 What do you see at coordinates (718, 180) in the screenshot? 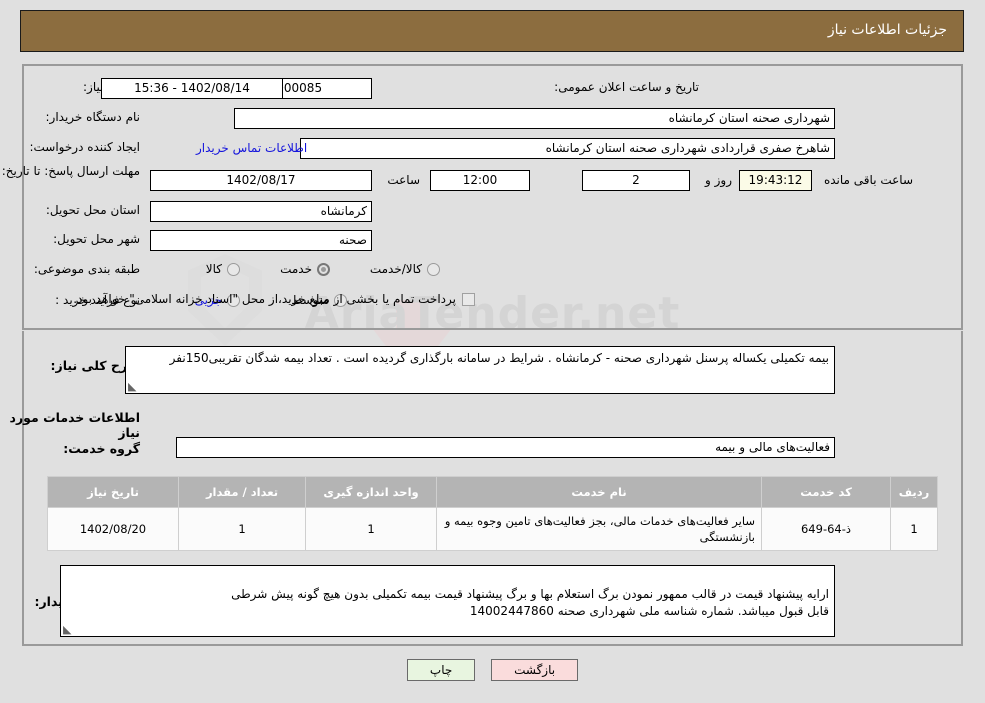
I see `days-label: روز و` at bounding box center [718, 180].